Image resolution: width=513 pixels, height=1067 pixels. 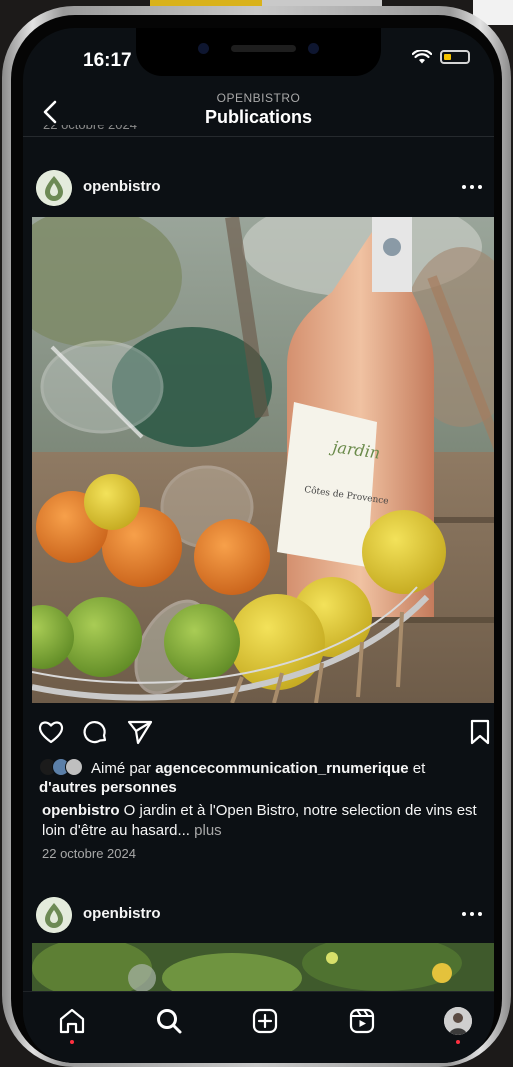 I want to click on profile-avatar, so click(x=458, y=1021).